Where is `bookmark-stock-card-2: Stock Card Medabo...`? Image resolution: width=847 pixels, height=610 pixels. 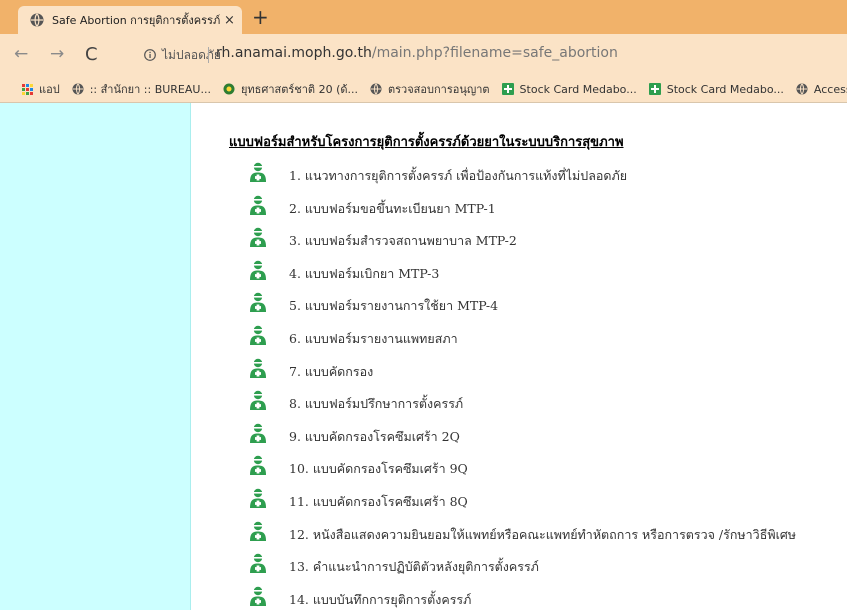 bookmark-stock-card-2: Stock Card Medabo... is located at coordinates (716, 89).